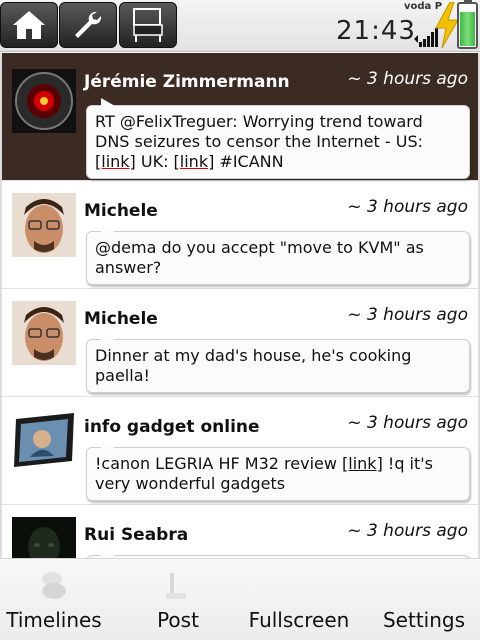  Describe the element at coordinates (240, 26) in the screenshot. I see `status-bar: voda P 21:43` at that location.